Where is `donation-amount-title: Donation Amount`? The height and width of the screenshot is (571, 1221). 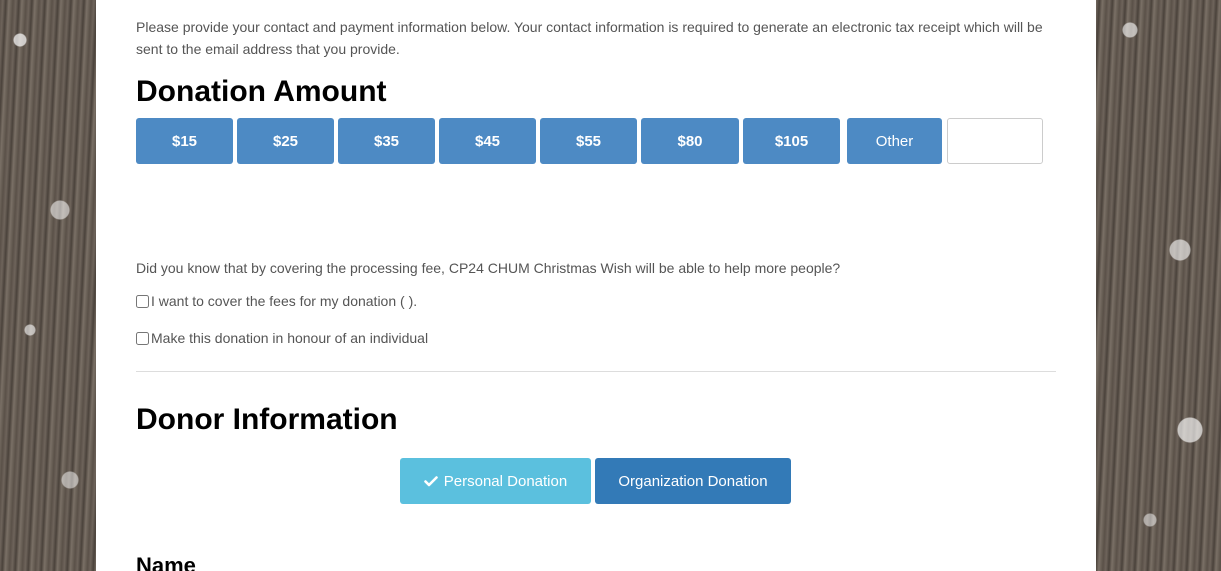
donation-amount-title: Donation Amount is located at coordinates (261, 91).